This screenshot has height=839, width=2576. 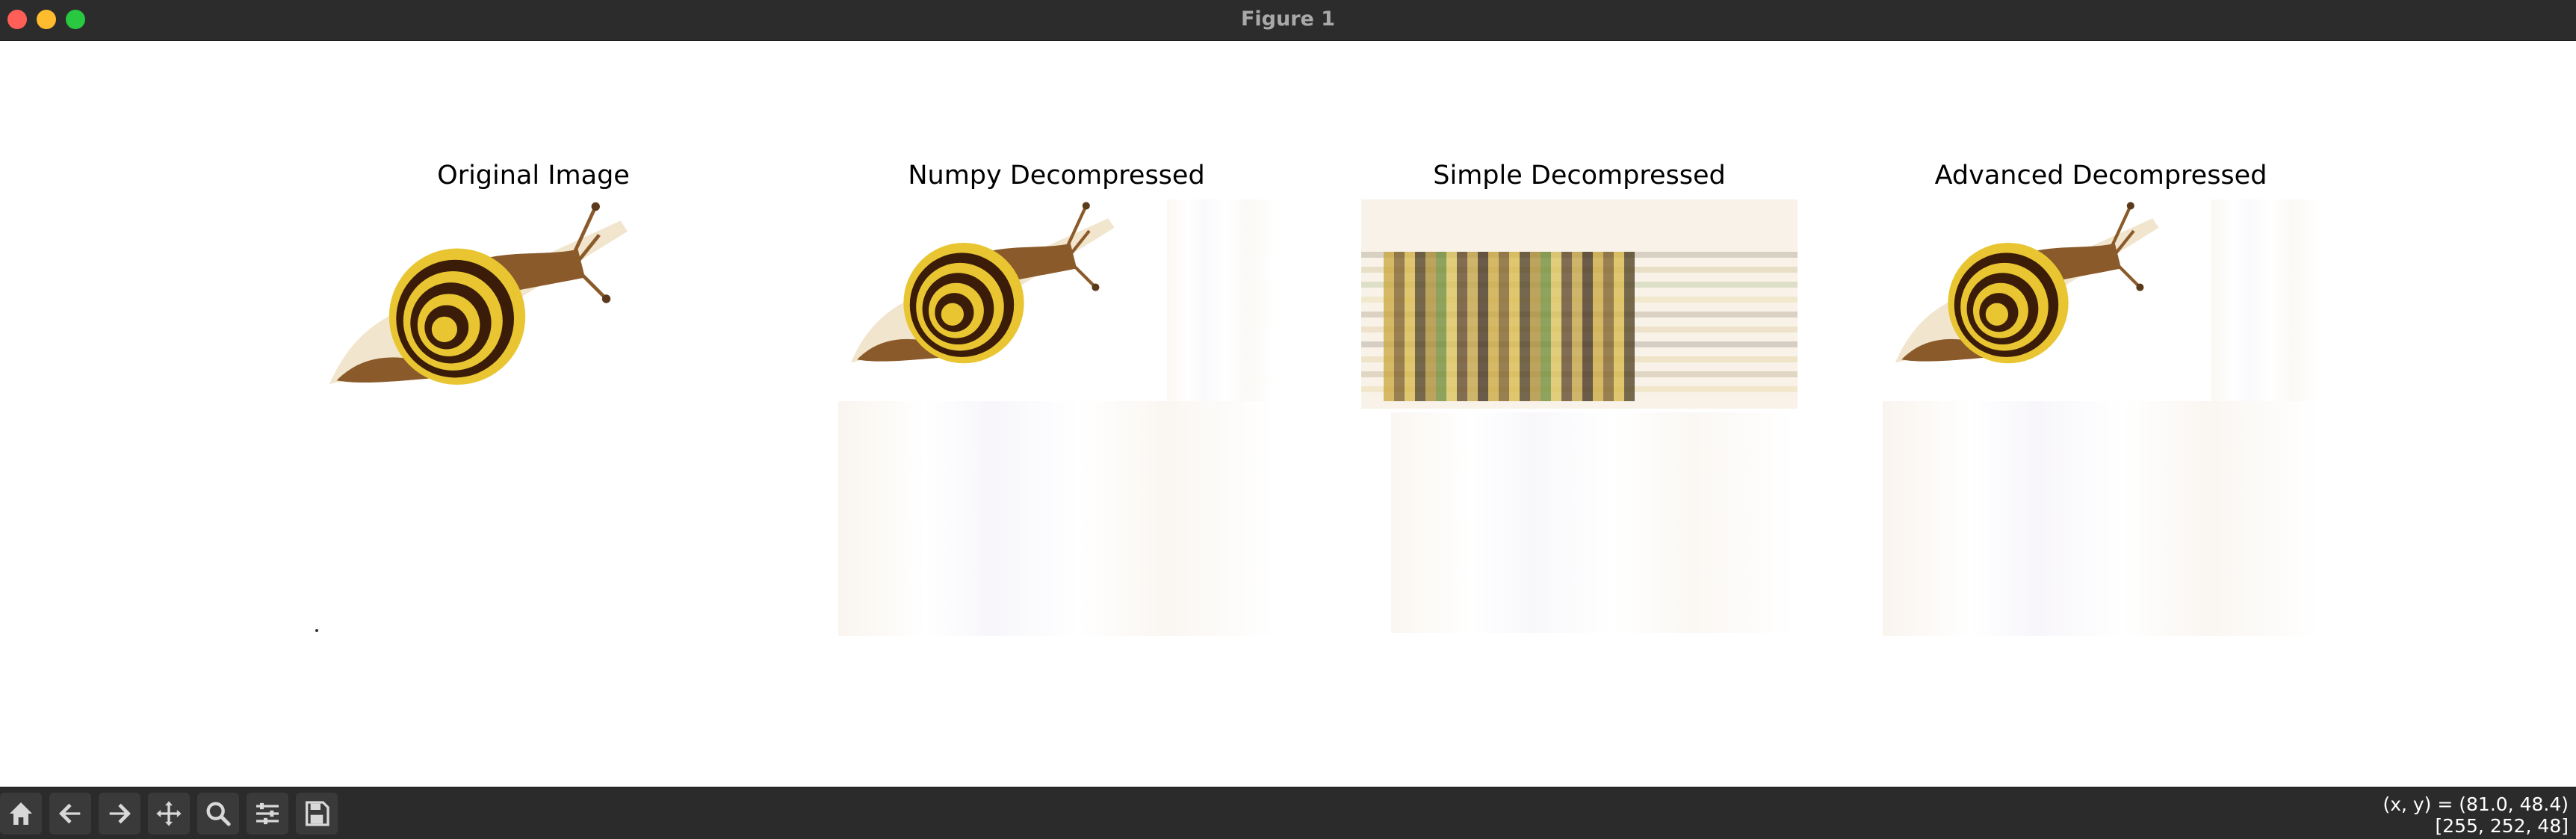 I want to click on title-bar: Figure 1, so click(x=1288, y=20).